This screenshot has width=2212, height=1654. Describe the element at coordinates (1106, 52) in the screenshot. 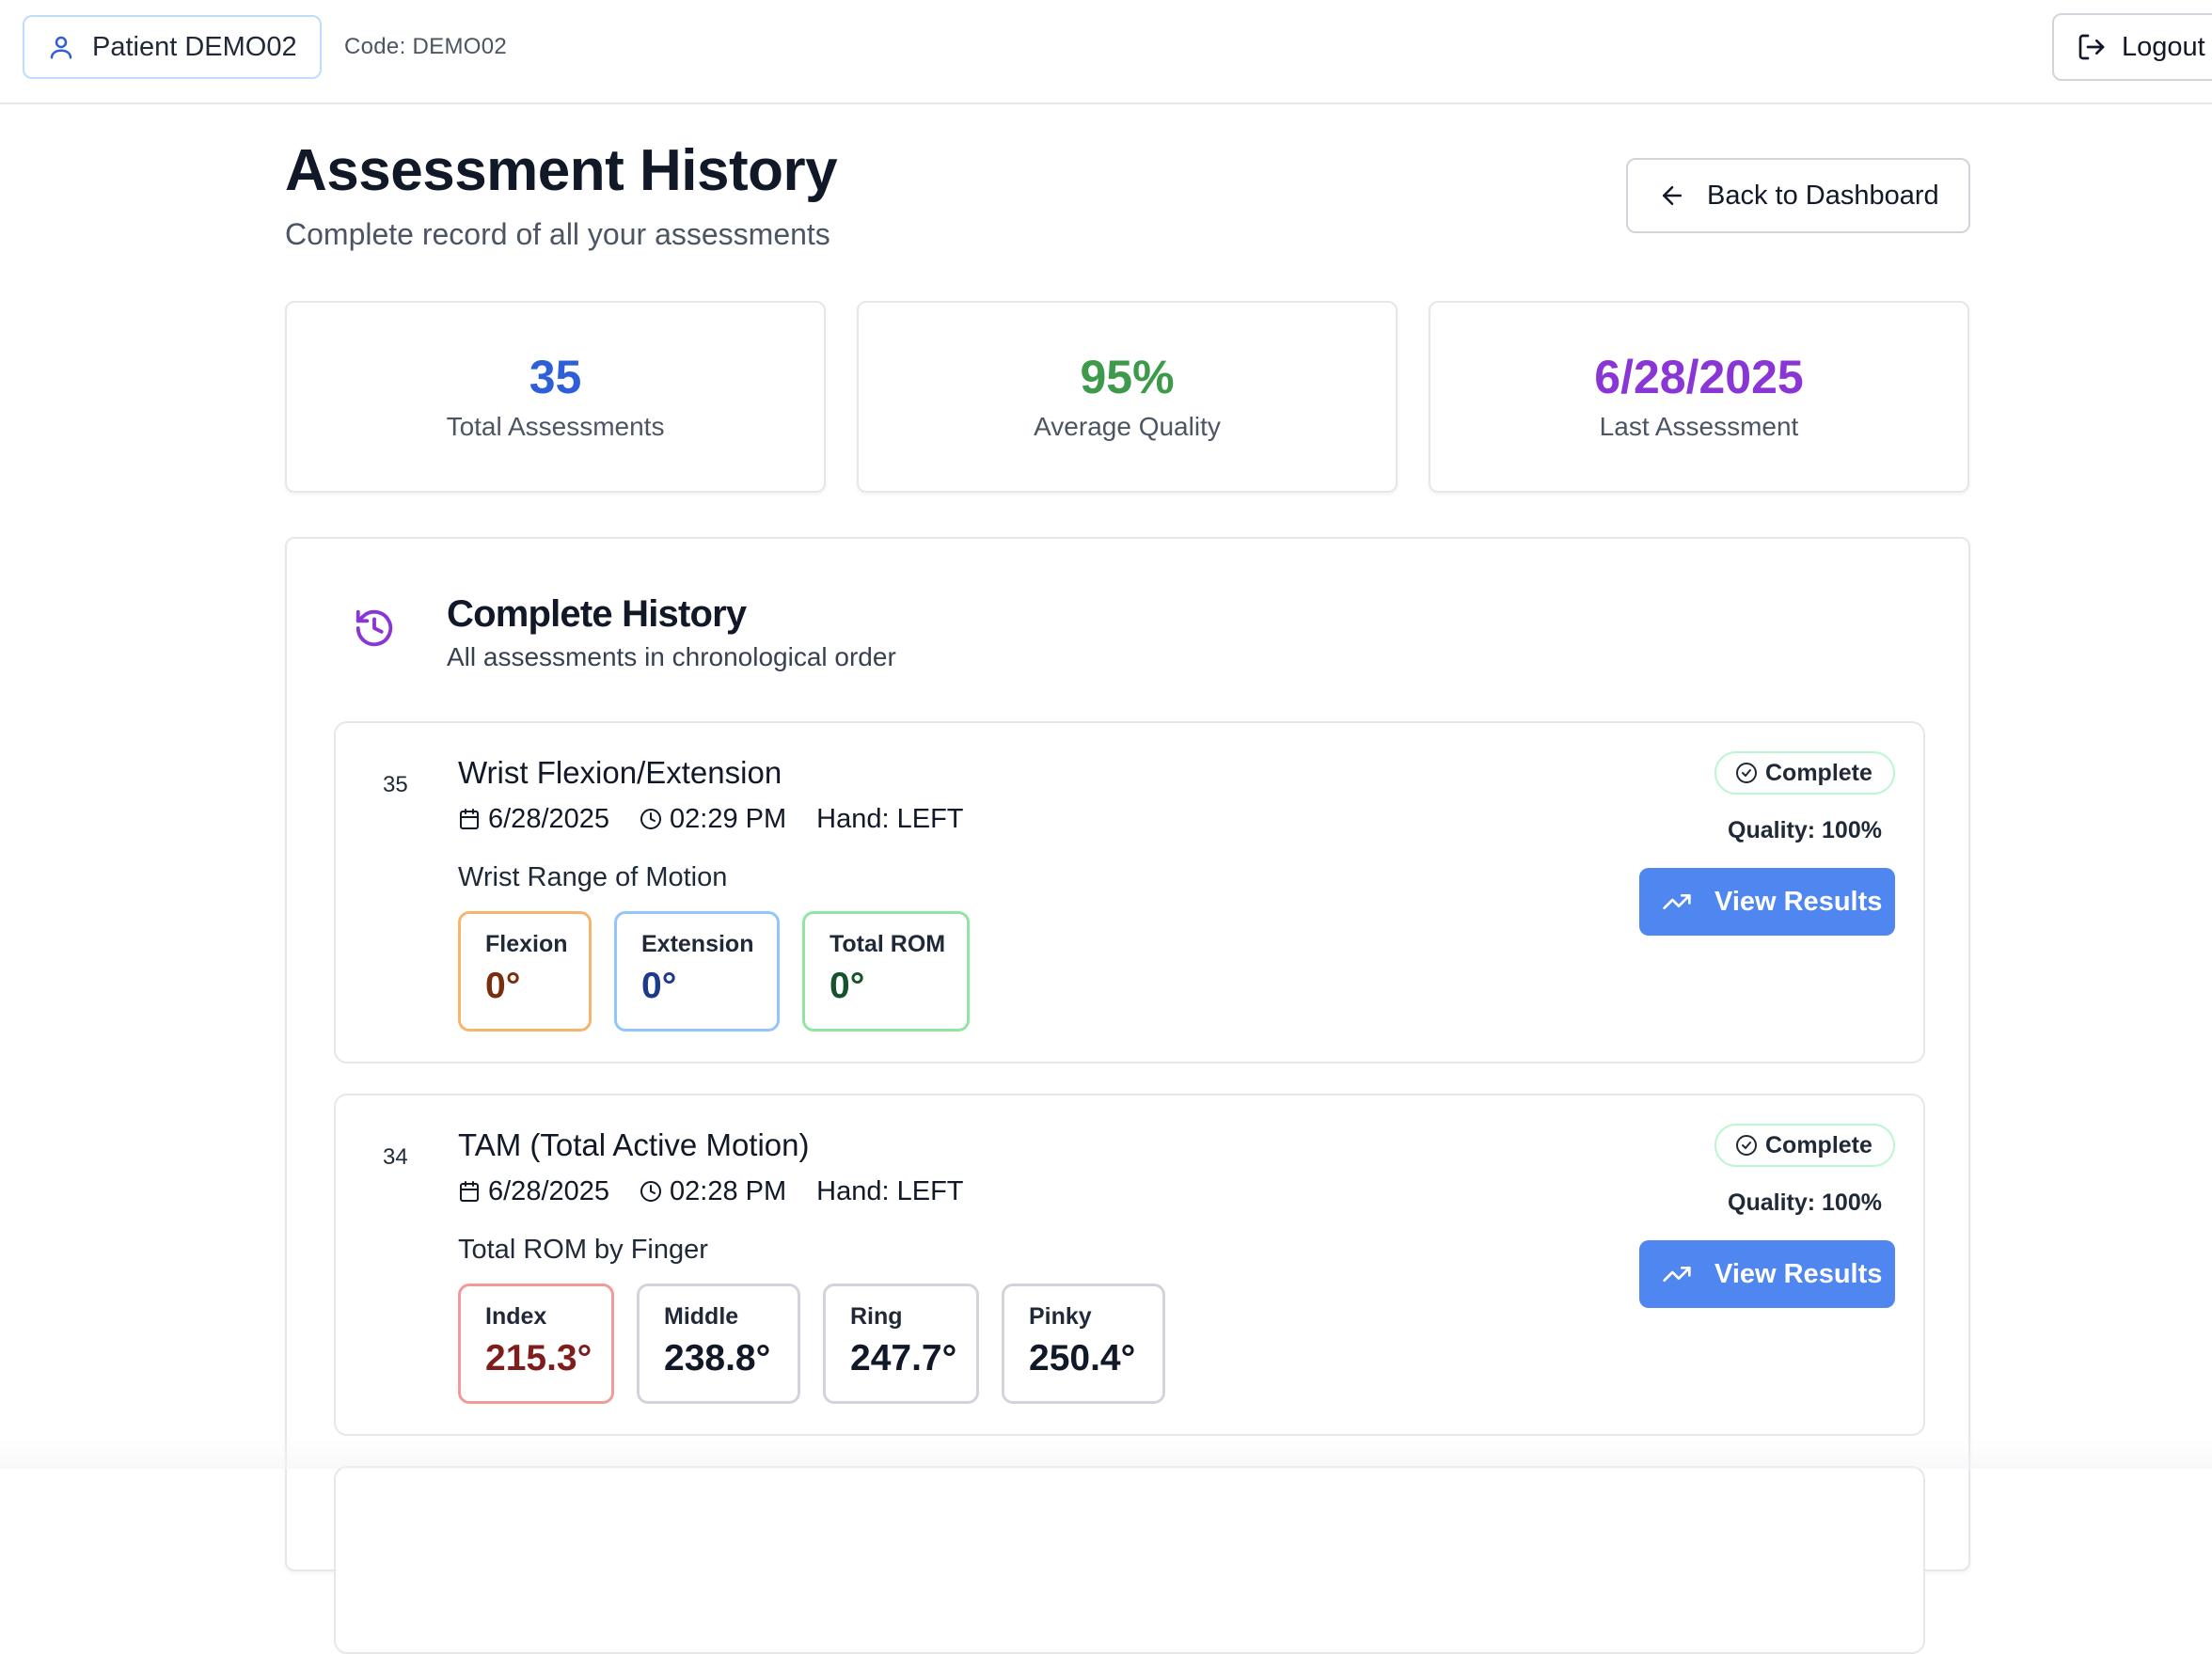

I see `top-bar: Patient DEMO02 Code: DEMO02 Logout` at that location.